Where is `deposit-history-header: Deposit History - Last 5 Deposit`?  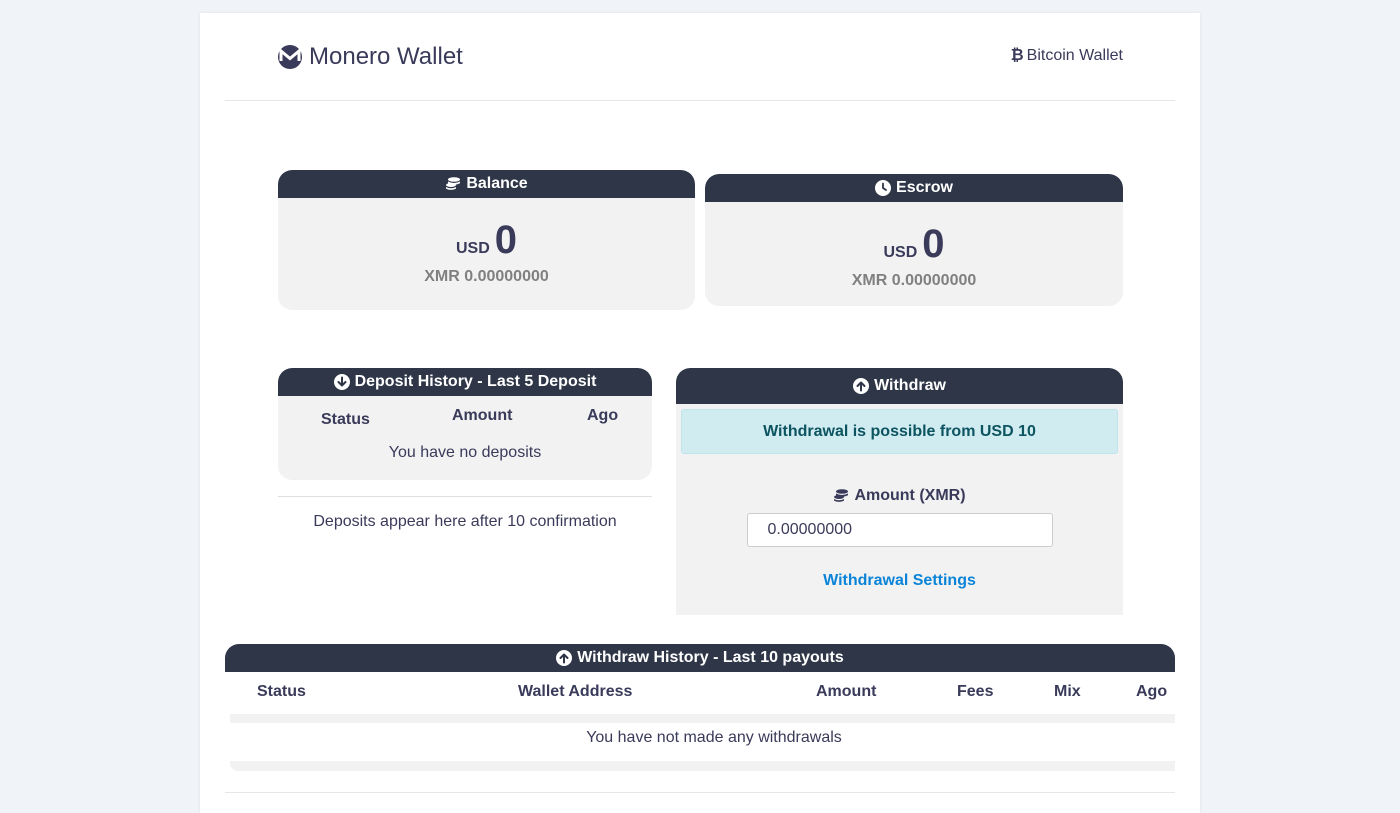
deposit-history-header: Deposit History - Last 5 Deposit is located at coordinates (465, 382).